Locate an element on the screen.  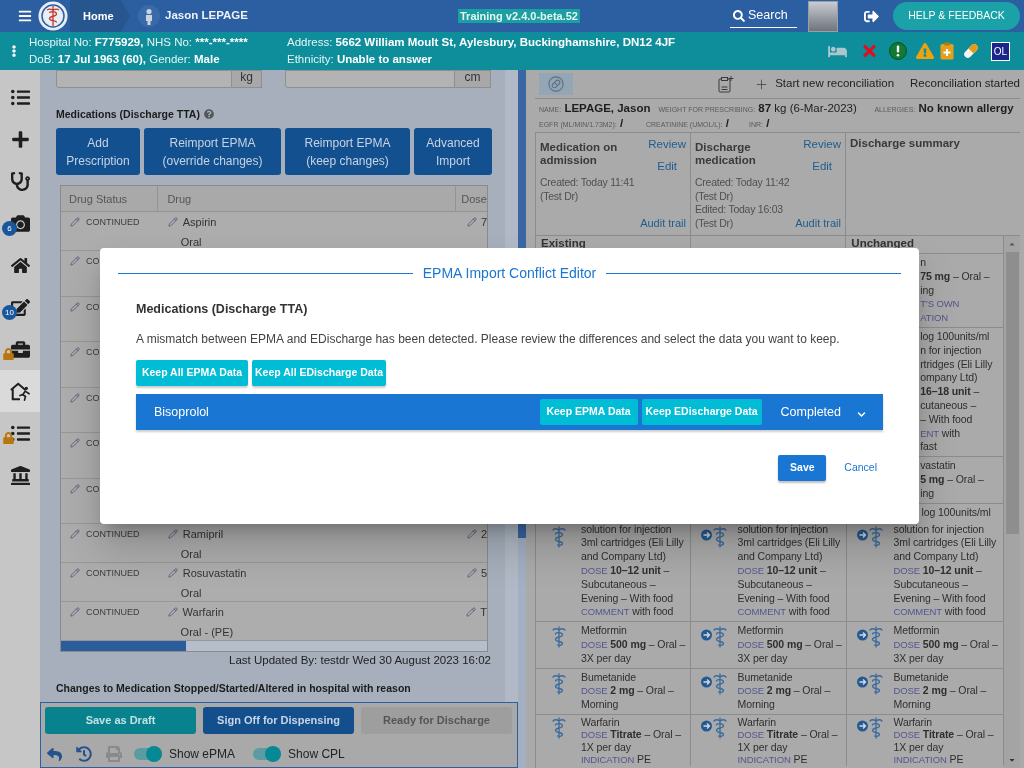
dose-text: 5 is located at coordinates (483, 573).